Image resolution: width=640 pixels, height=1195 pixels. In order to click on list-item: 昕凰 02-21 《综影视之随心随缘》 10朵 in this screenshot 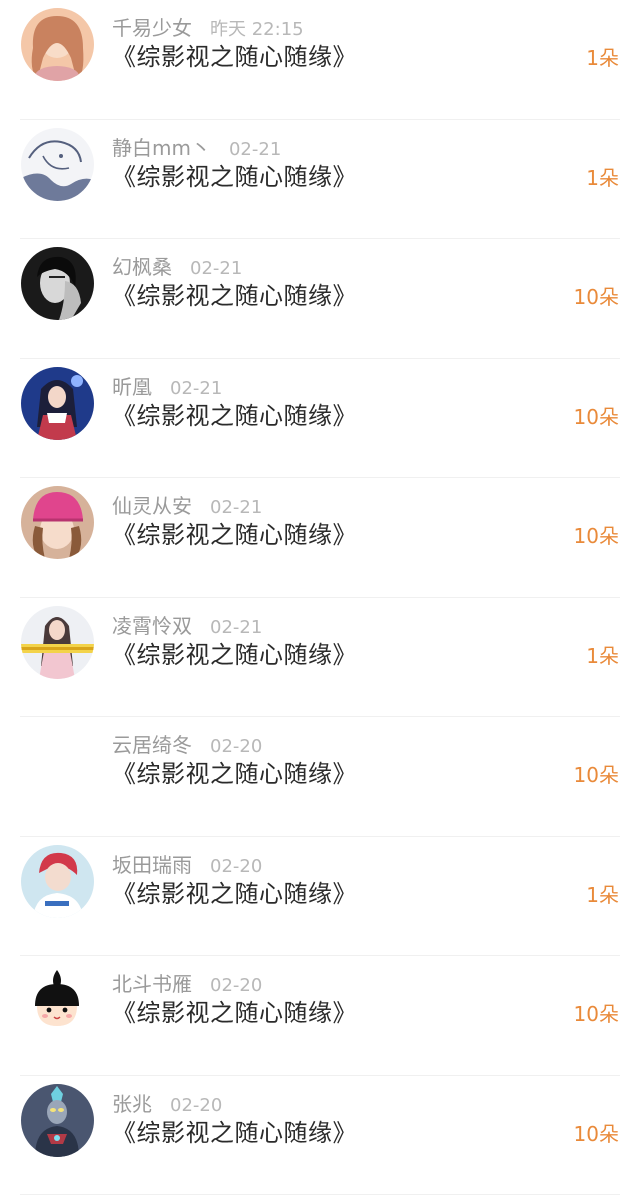, I will do `click(320, 419)`.